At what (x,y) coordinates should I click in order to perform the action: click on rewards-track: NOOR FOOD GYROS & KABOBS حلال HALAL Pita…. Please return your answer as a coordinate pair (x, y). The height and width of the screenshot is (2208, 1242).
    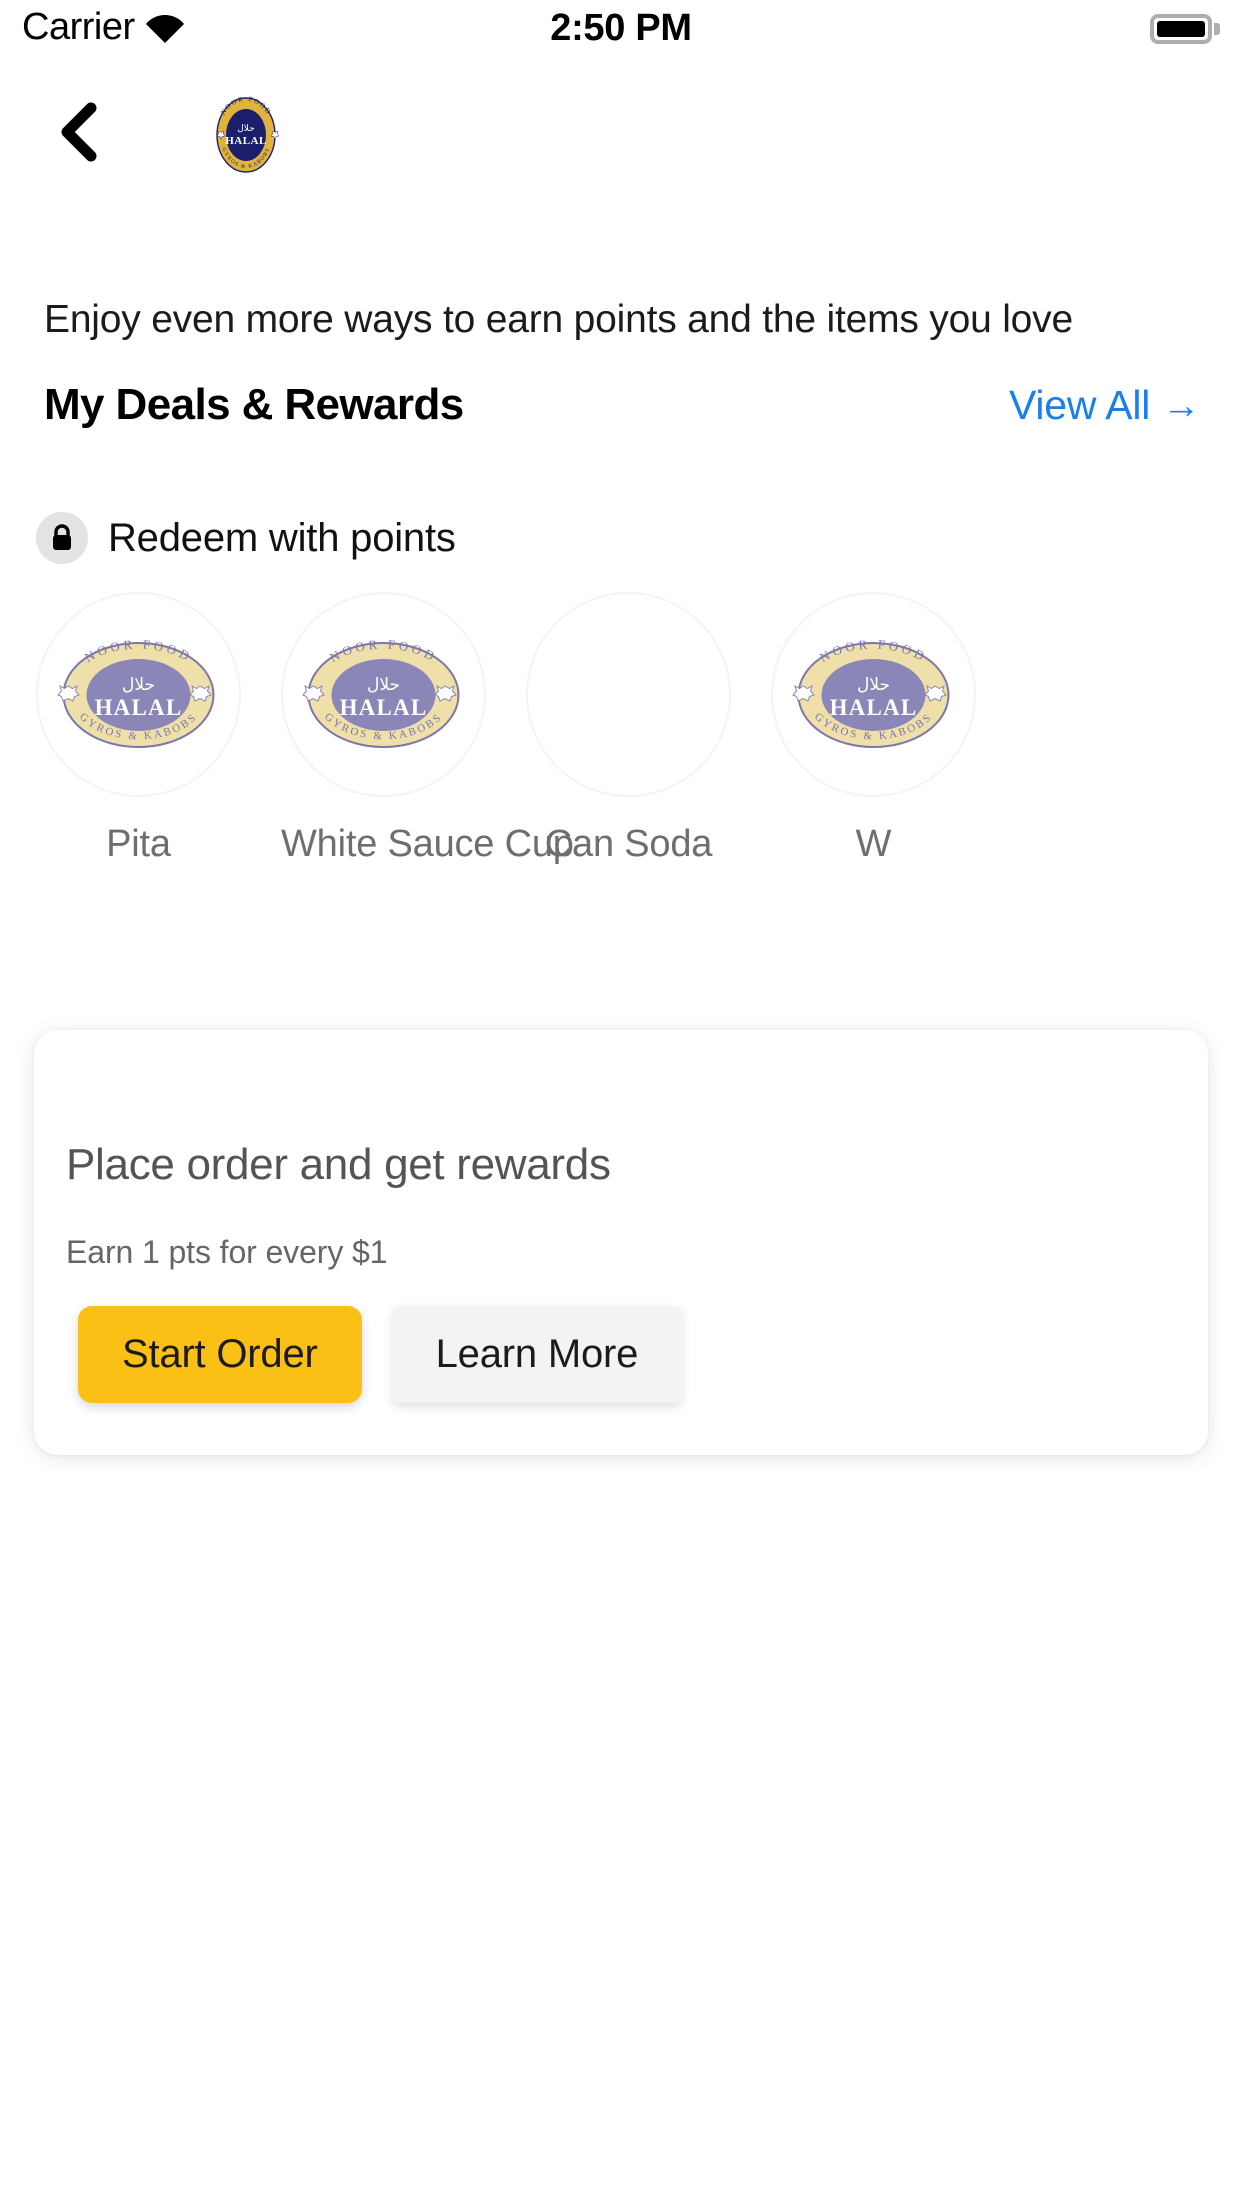
    Looking at the image, I should click on (506, 729).